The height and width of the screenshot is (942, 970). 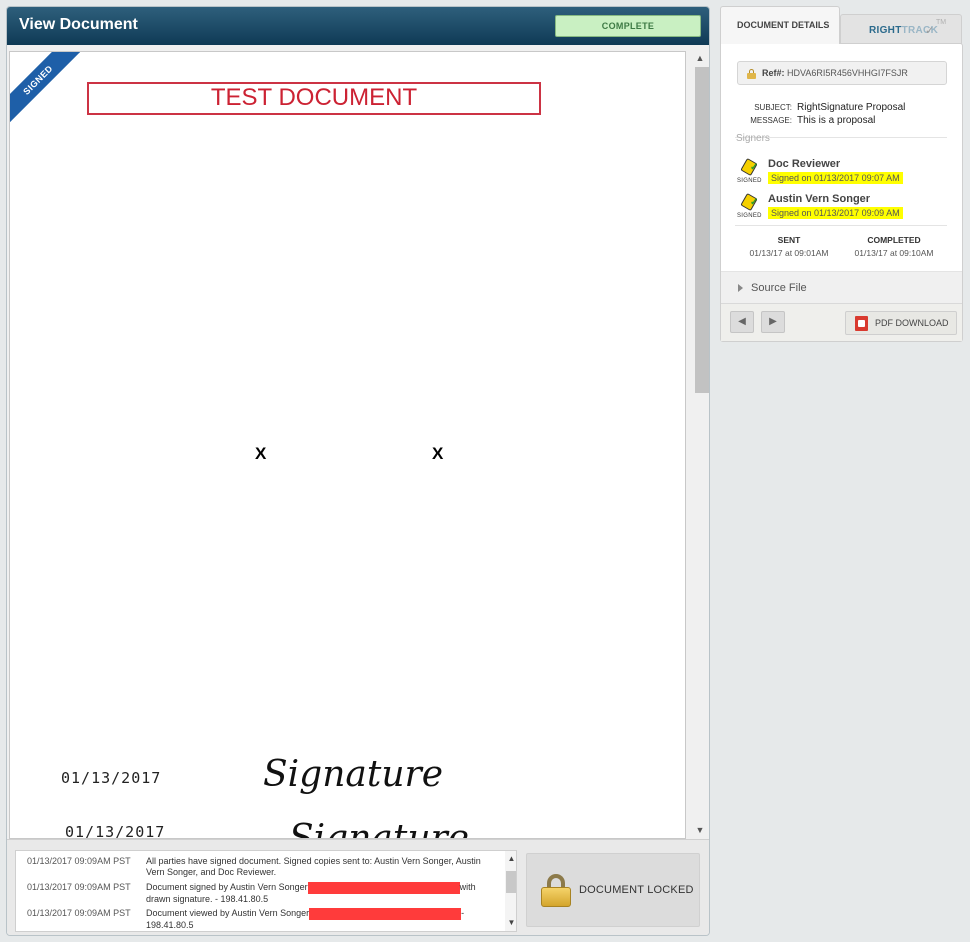 I want to click on signer-name: Austin Vern Songer, so click(x=819, y=199).